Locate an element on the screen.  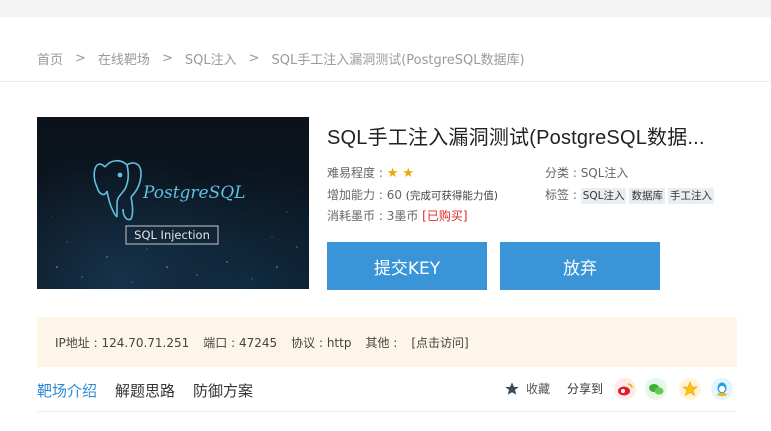
cost-row: 消耗墨币 : 3墨币 [已购买] is located at coordinates (397, 215).